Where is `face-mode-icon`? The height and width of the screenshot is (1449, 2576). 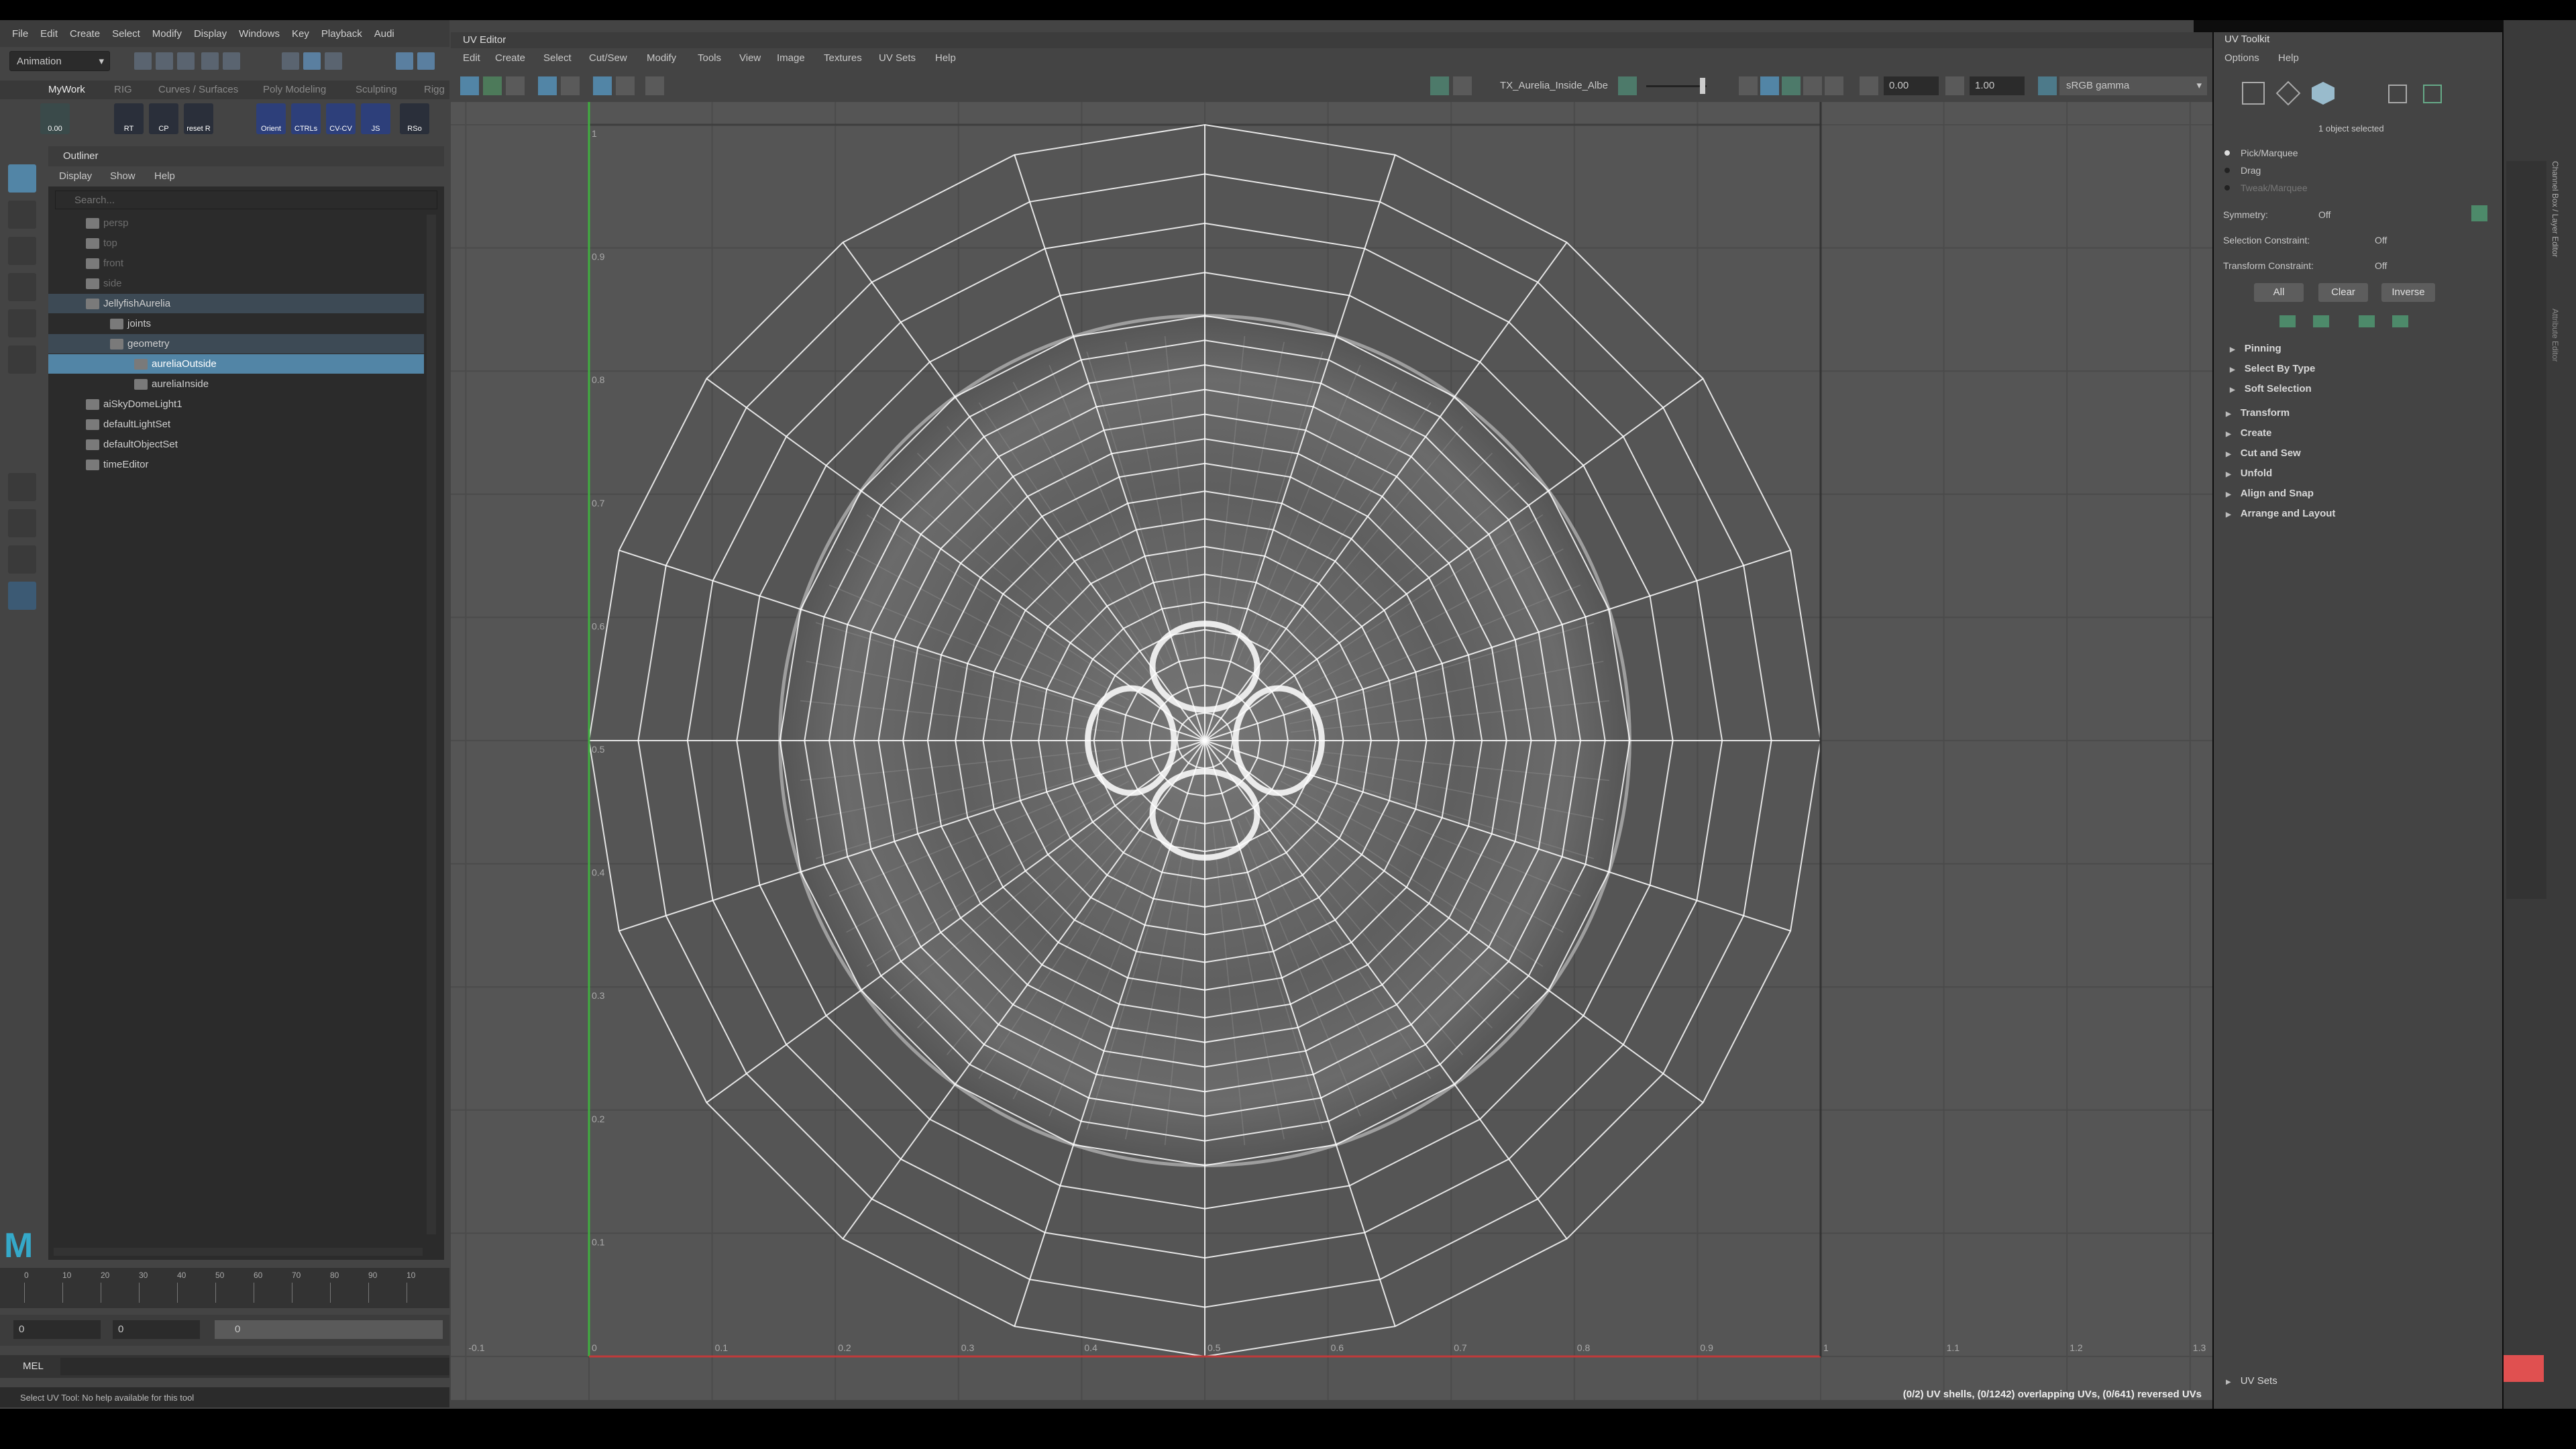 face-mode-icon is located at coordinates (2432, 94).